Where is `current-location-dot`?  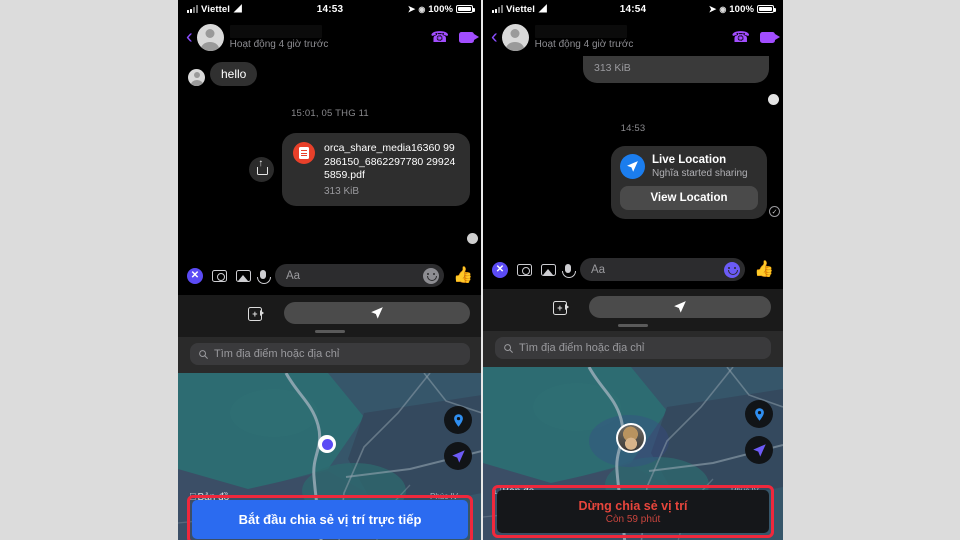
current-location-dot is located at coordinates (327, 444).